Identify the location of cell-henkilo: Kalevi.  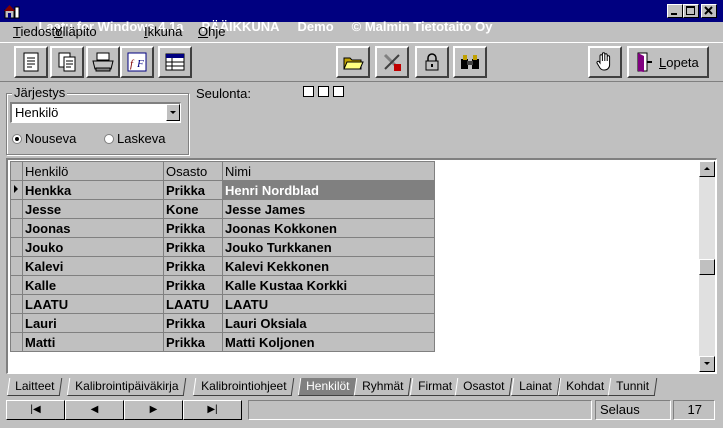
(93, 266).